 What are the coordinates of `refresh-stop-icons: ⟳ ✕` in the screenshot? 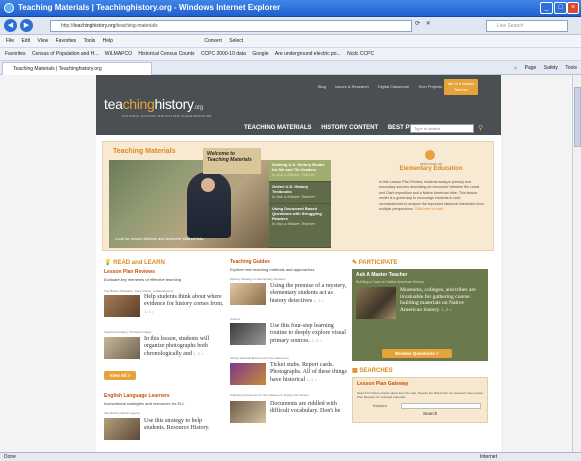 It's located at (447, 26).